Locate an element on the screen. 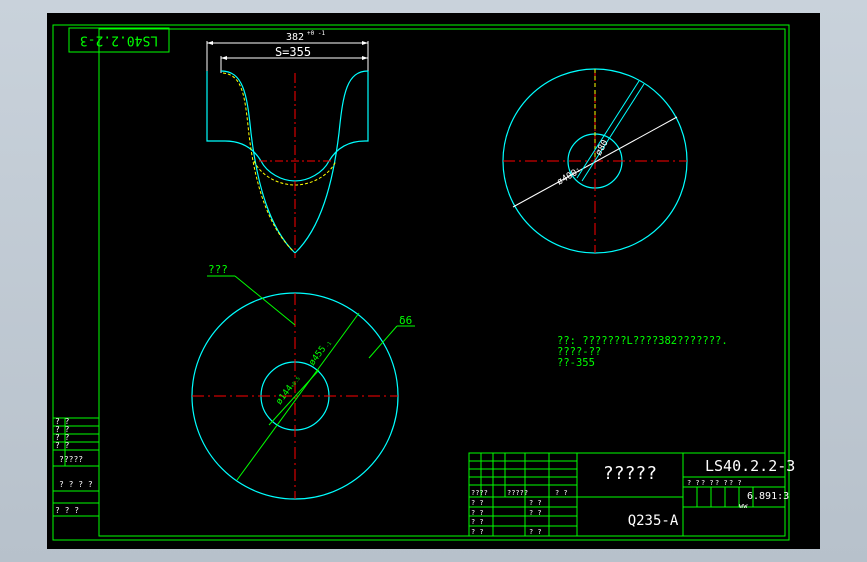 The image size is (867, 562). blank-dim-outer: ø455 is located at coordinates (317, 355).